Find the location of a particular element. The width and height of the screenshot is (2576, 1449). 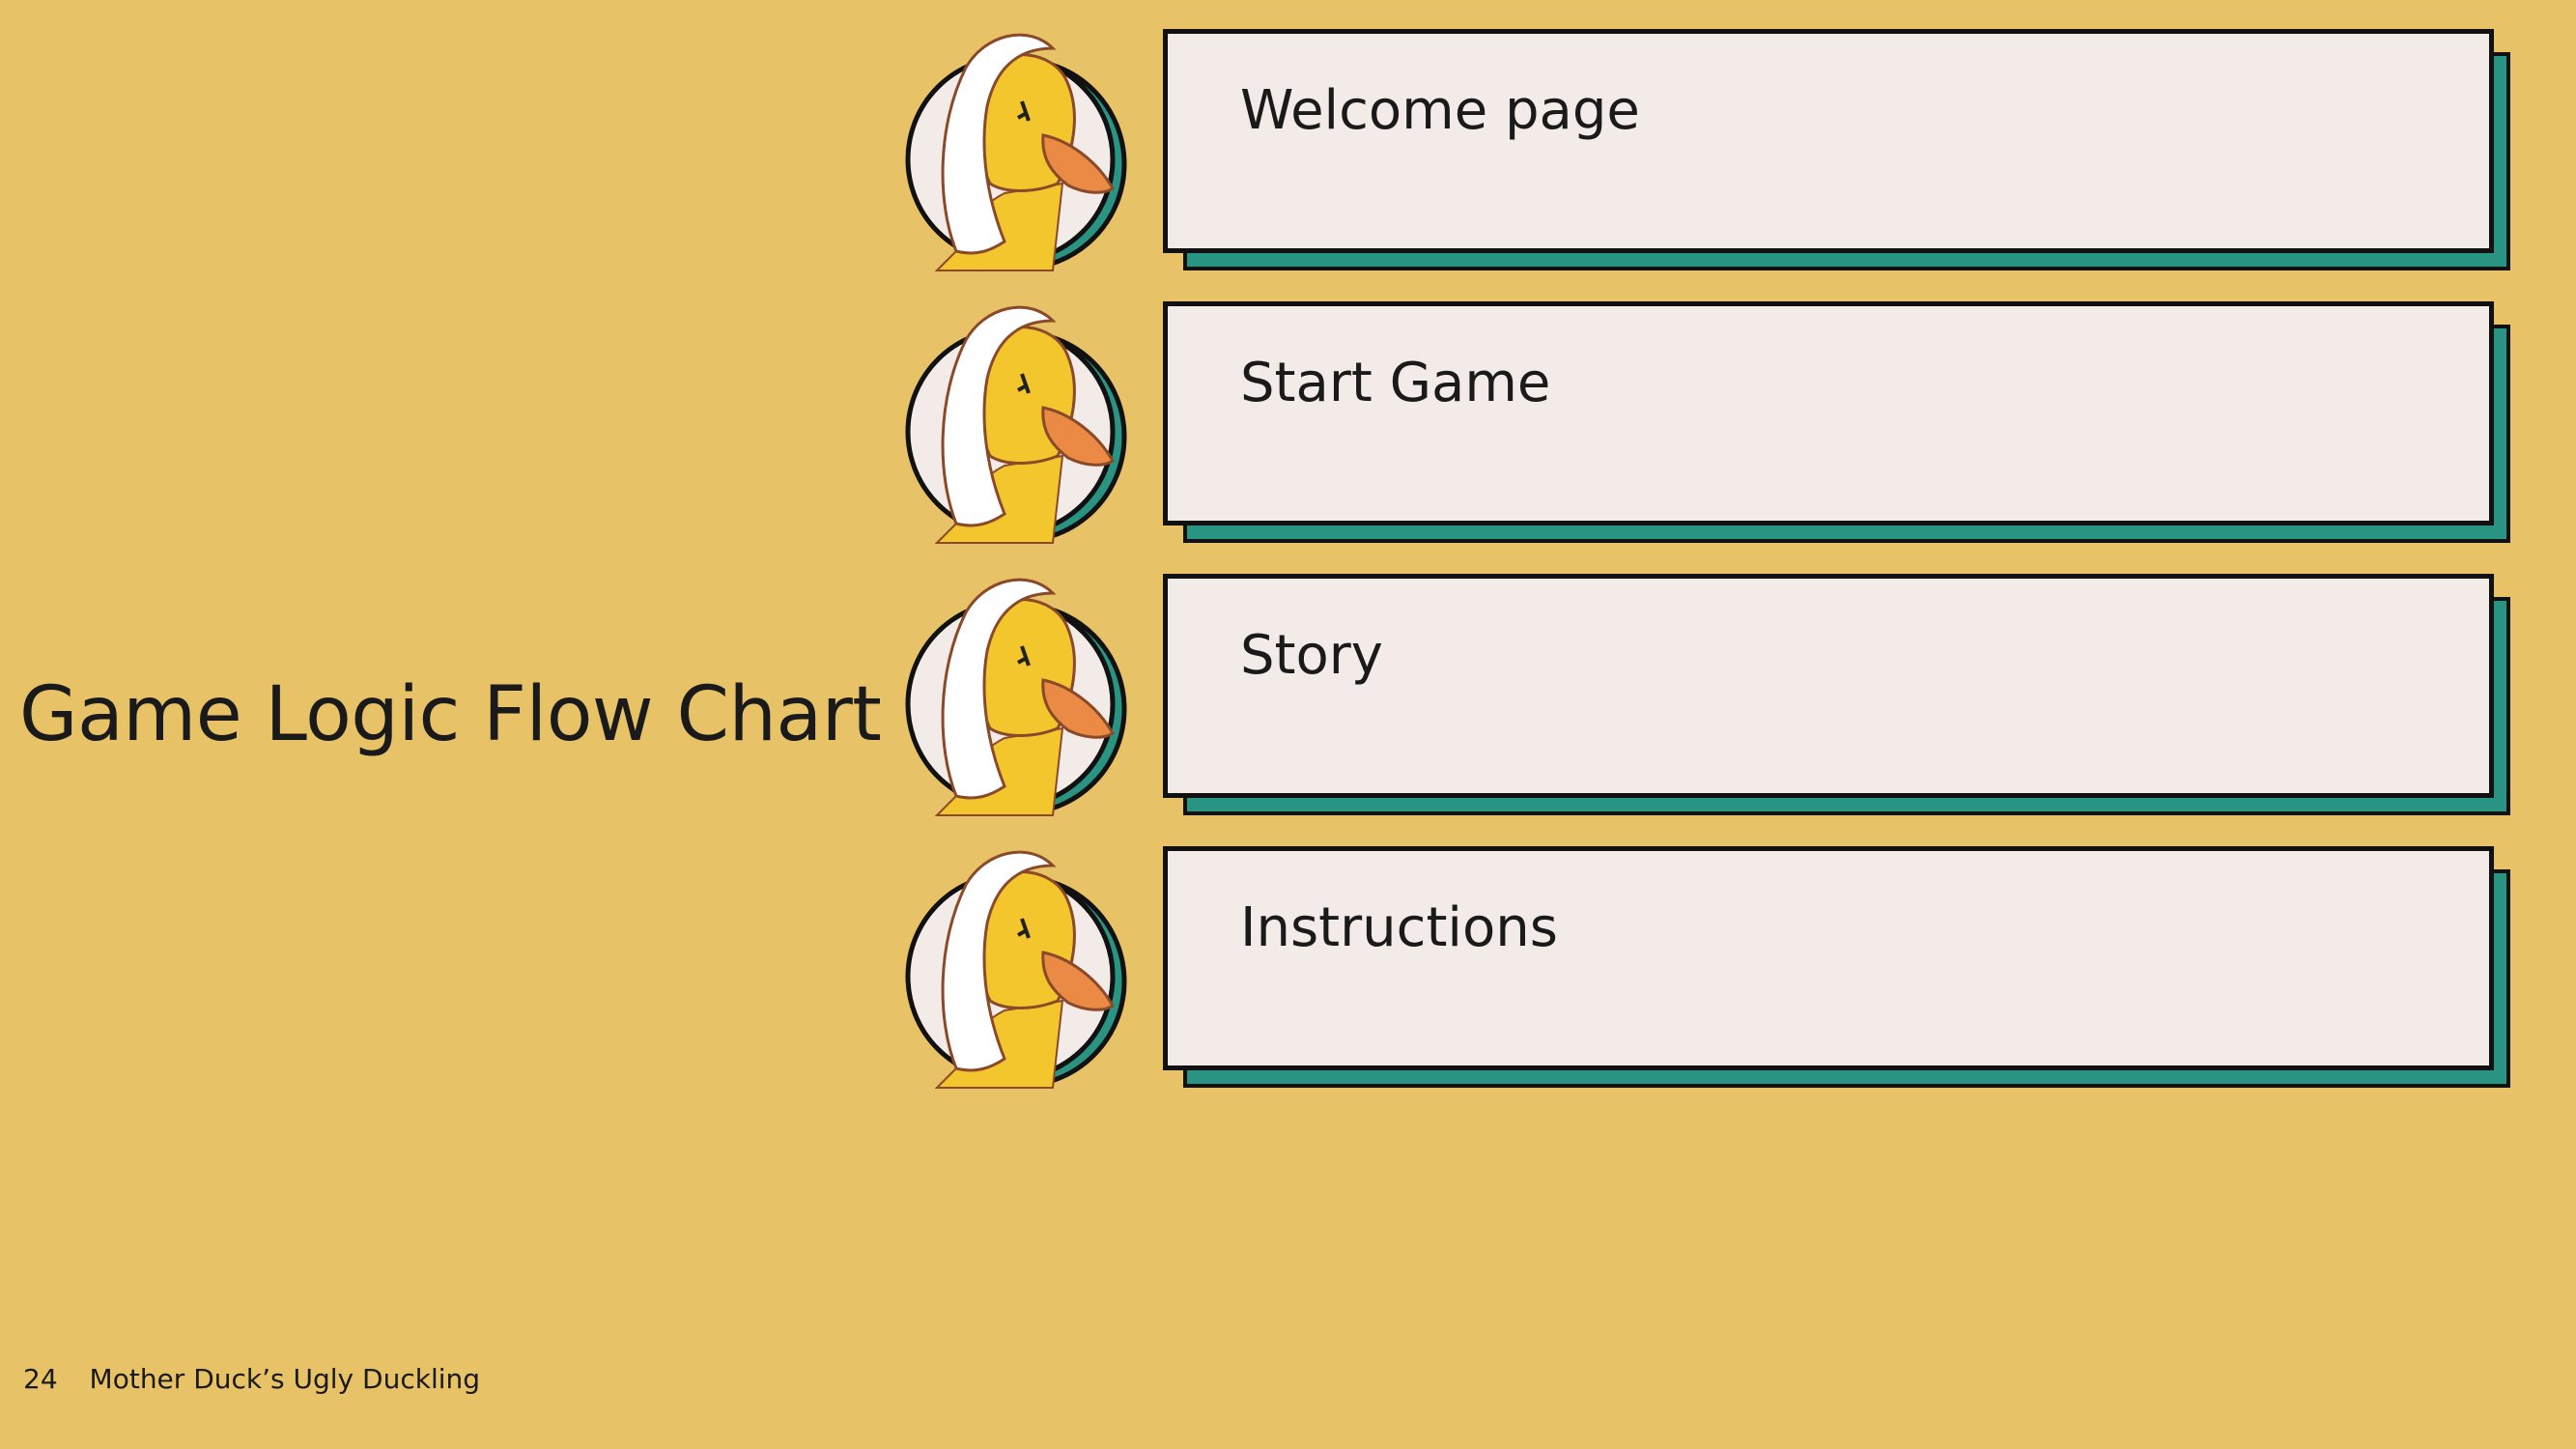

flow-step-instructions: Instructions is located at coordinates (1709, 971).